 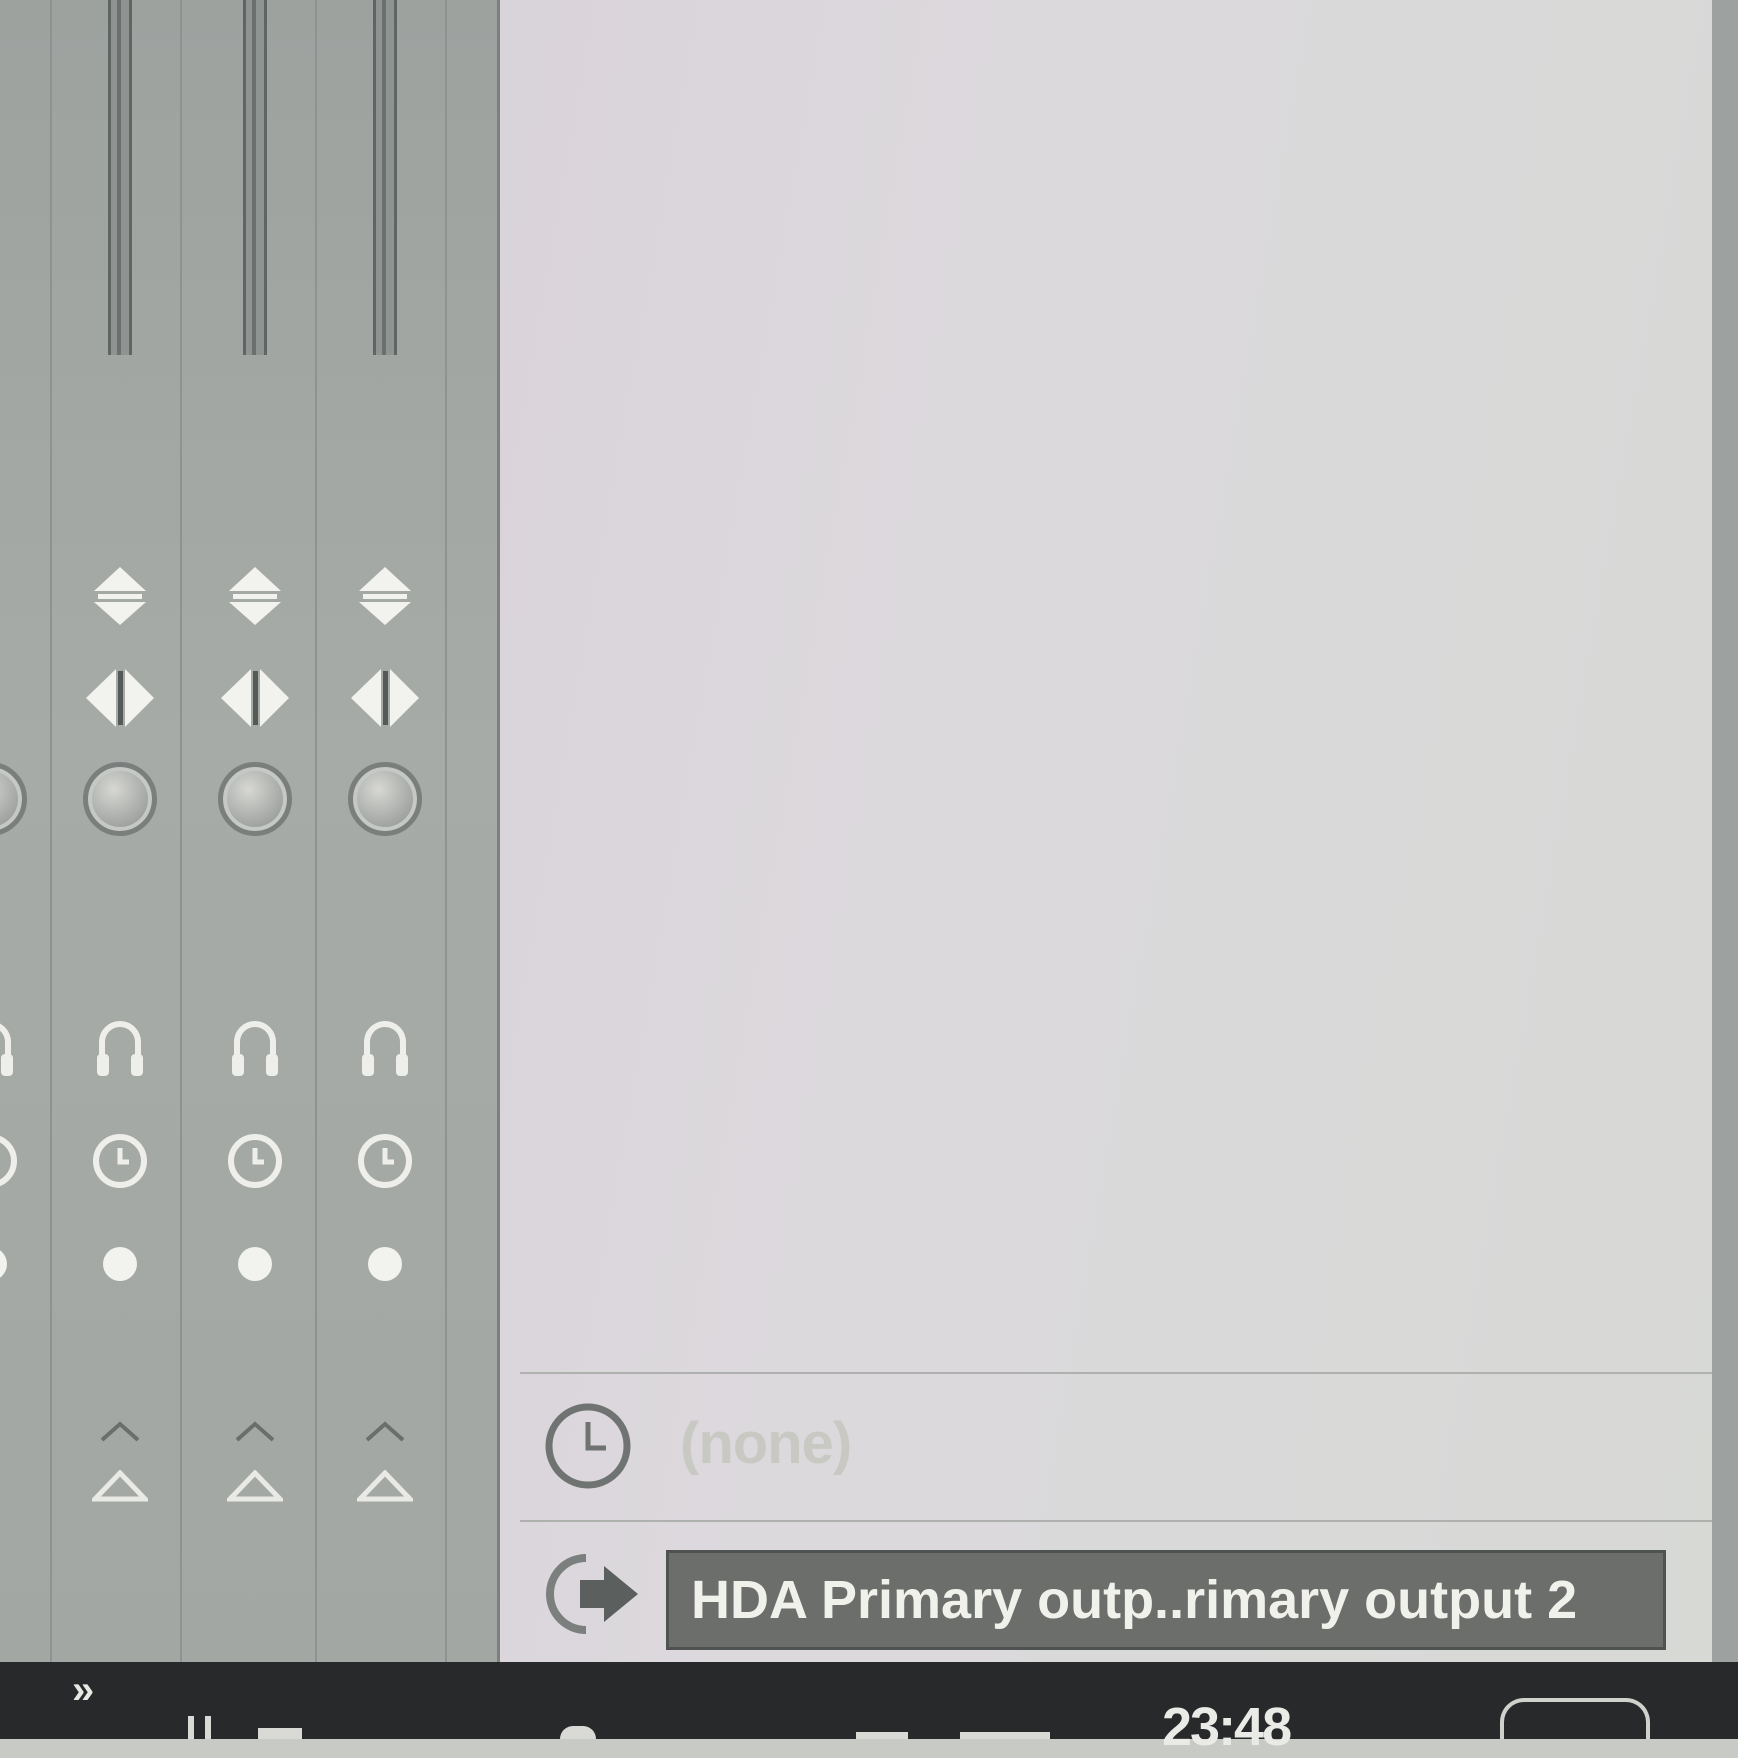 I want to click on network-icon, so click(x=1005, y=1735).